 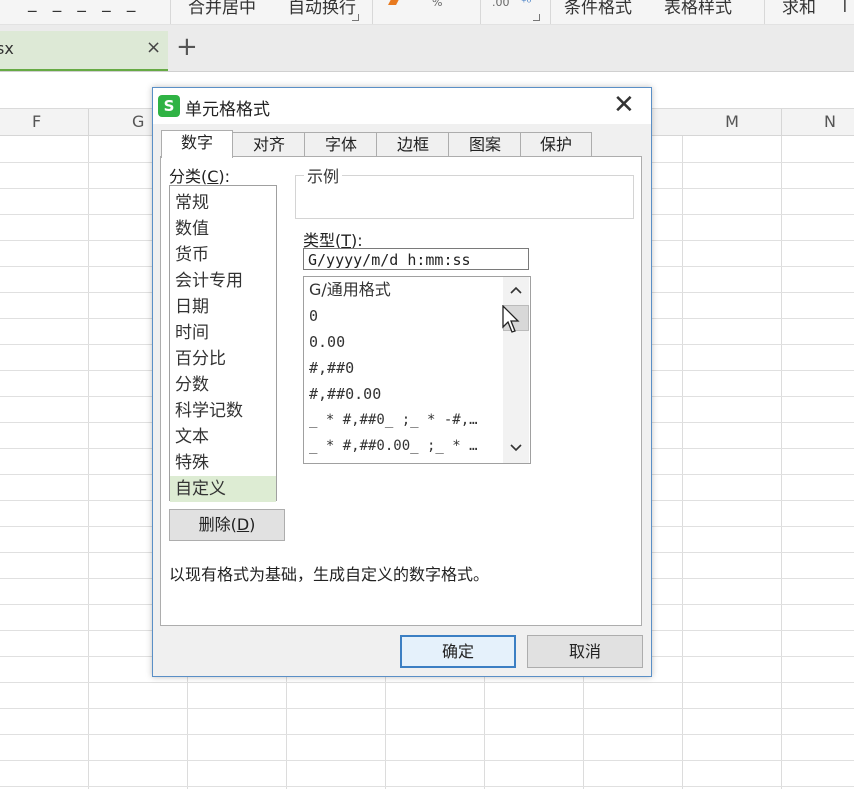 I want to click on tab-number: 数字, so click(x=197, y=144).